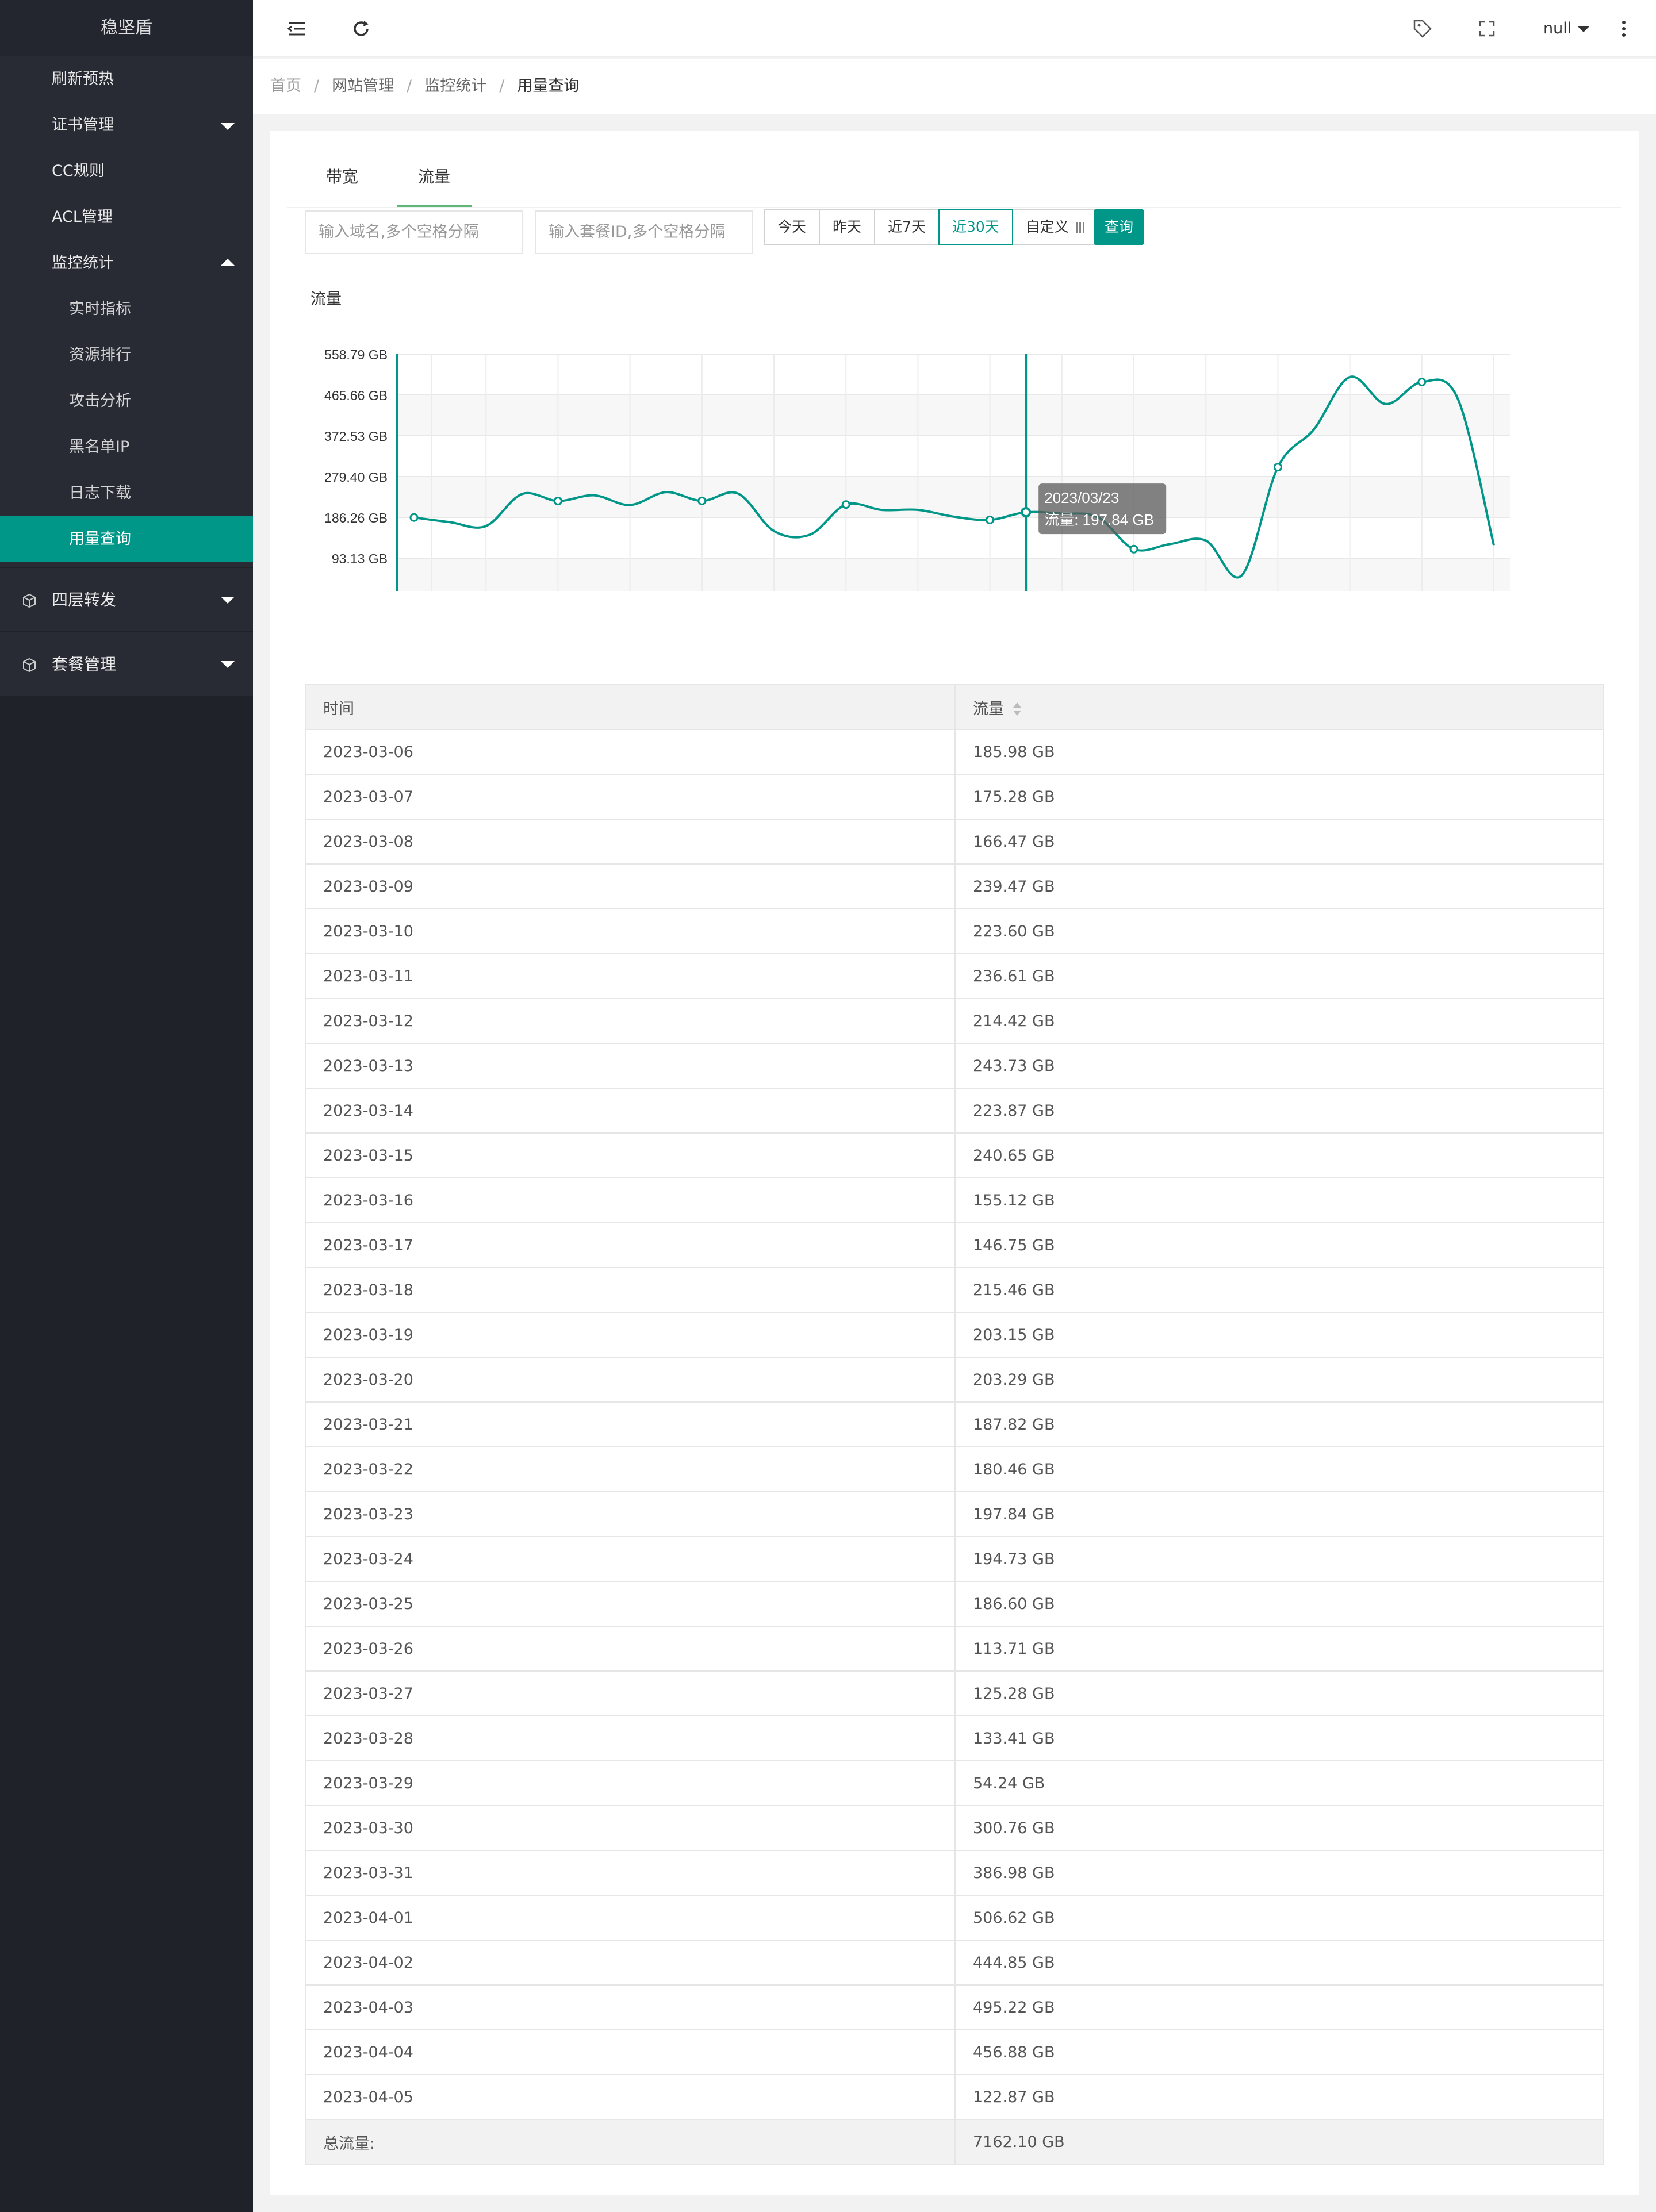 This screenshot has height=2212, width=1656. What do you see at coordinates (1279, 707) in the screenshot?
I see `column-header-traffic: 流量` at bounding box center [1279, 707].